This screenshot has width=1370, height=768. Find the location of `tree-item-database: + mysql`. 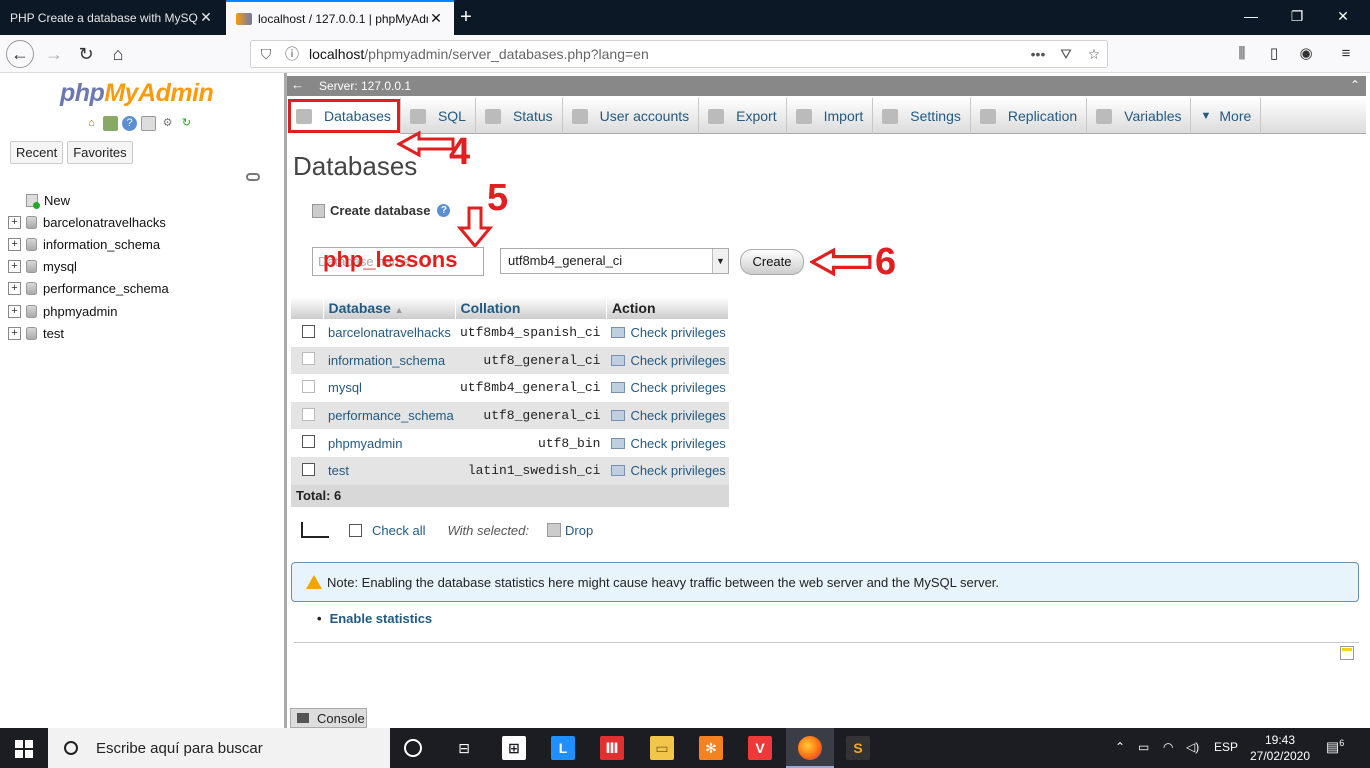

tree-item-database: + mysql is located at coordinates (88, 267).